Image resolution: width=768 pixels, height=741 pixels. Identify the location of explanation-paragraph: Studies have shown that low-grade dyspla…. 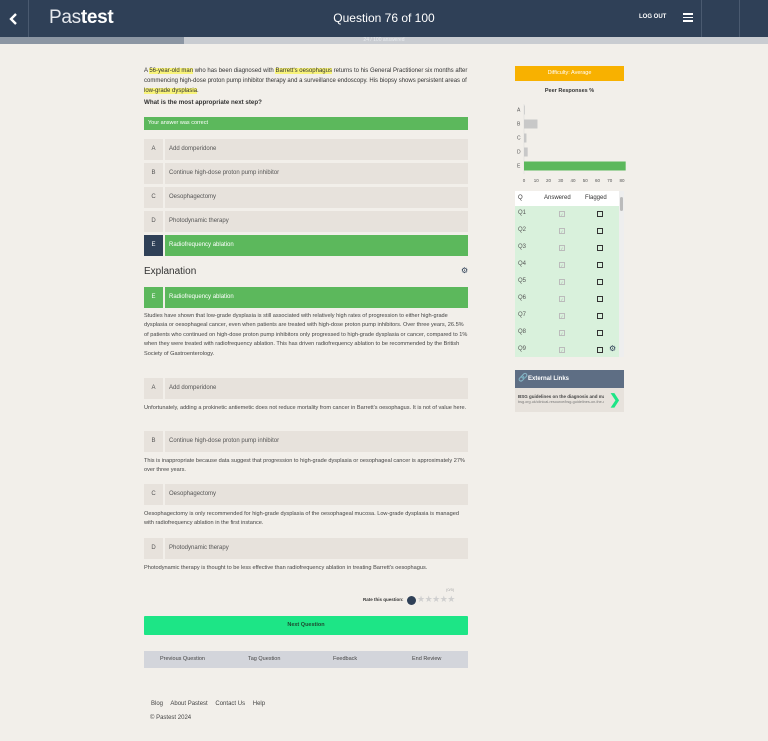
(306, 335).